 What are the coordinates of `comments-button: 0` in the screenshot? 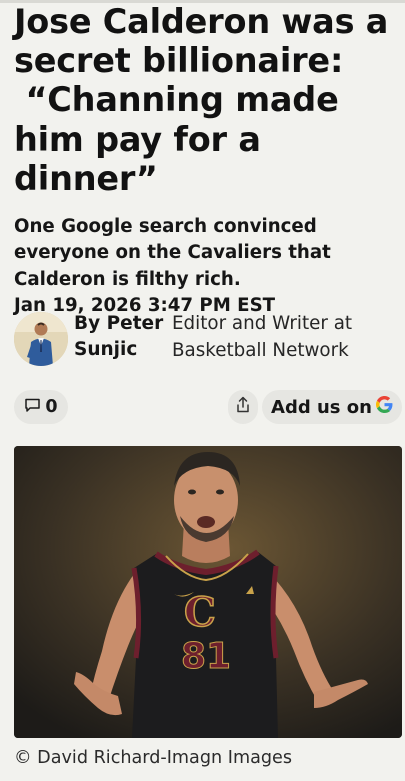 It's located at (41, 407).